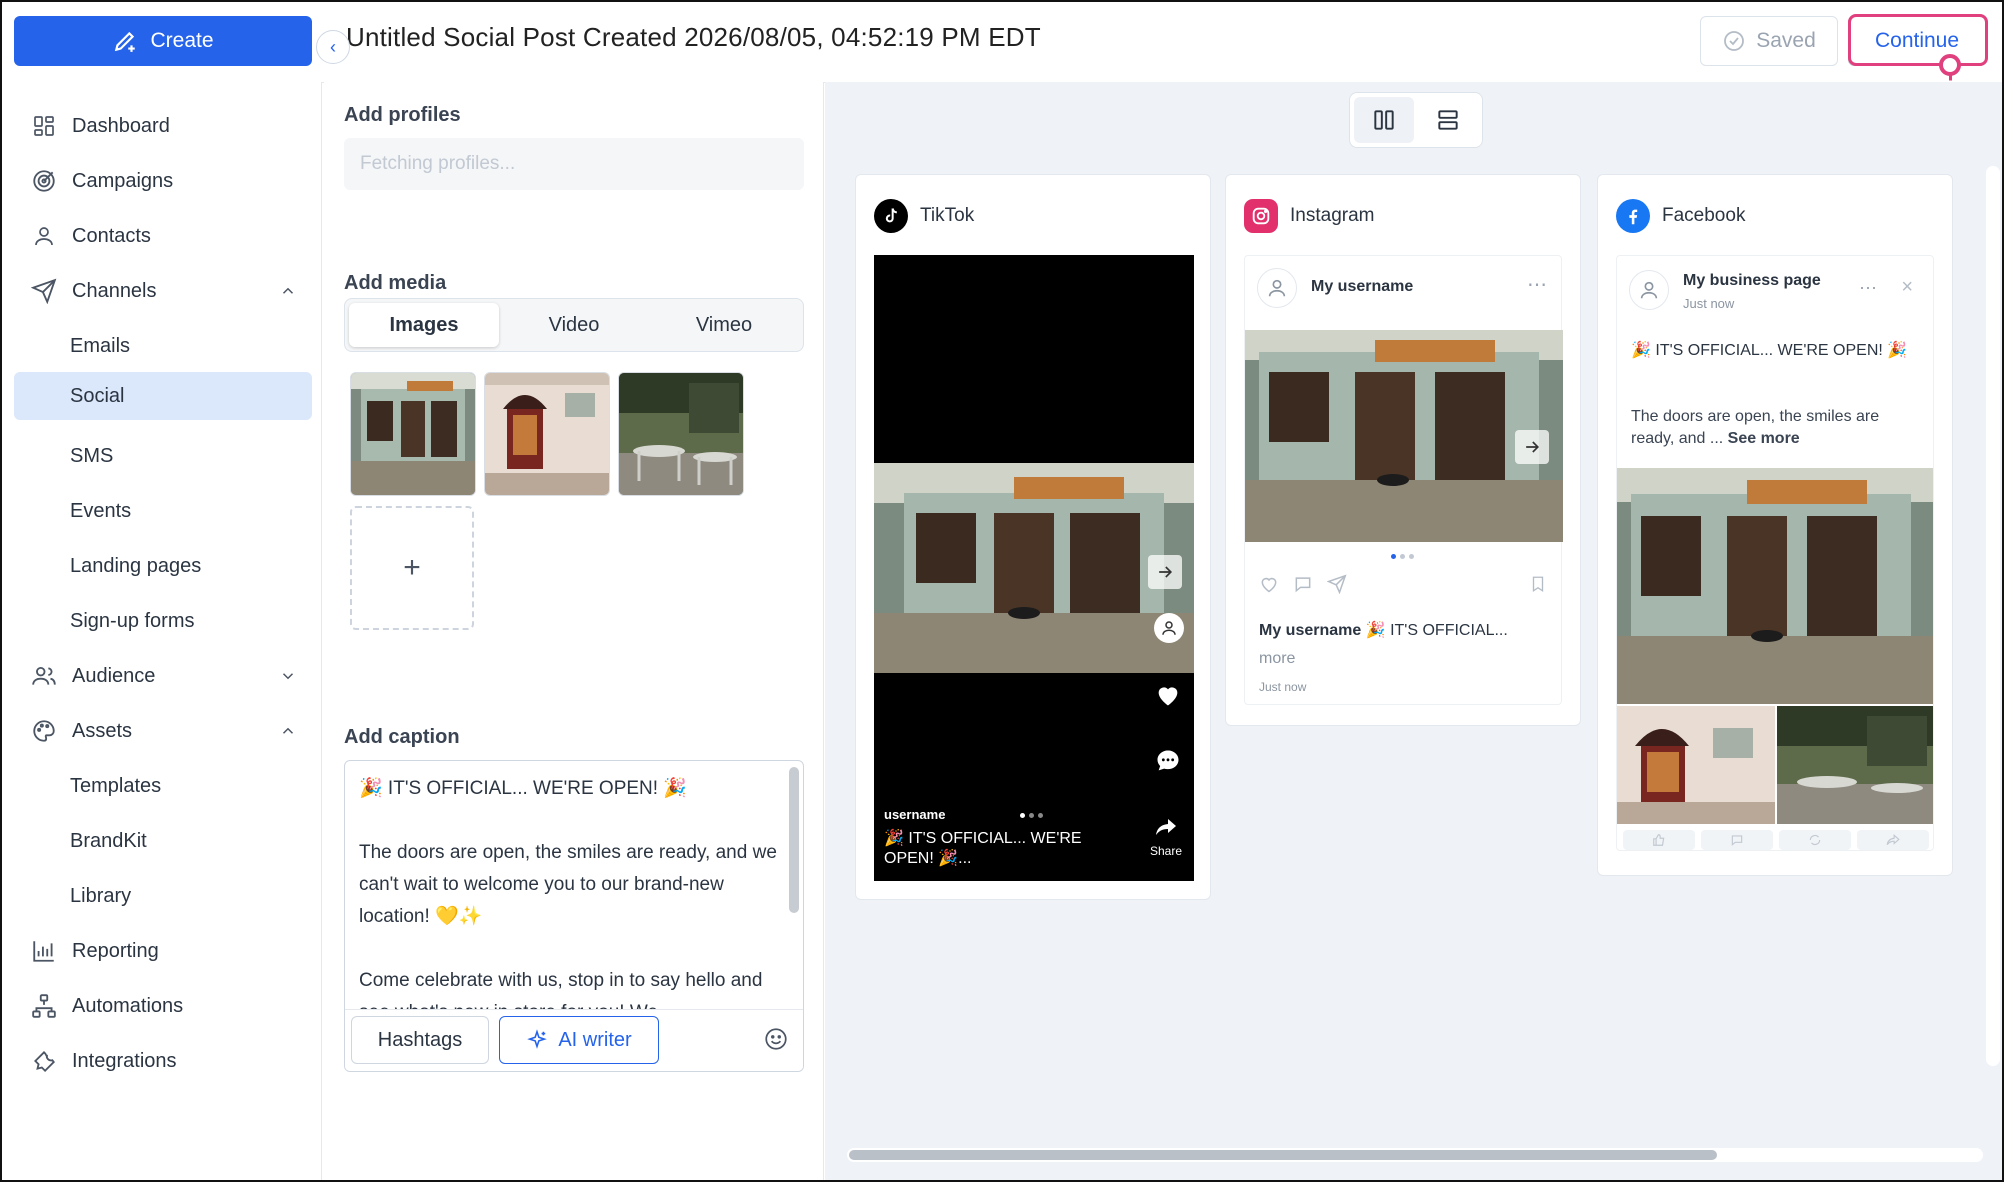 The width and height of the screenshot is (2004, 1182). I want to click on sidebar-item-audience: Audience, so click(163, 676).